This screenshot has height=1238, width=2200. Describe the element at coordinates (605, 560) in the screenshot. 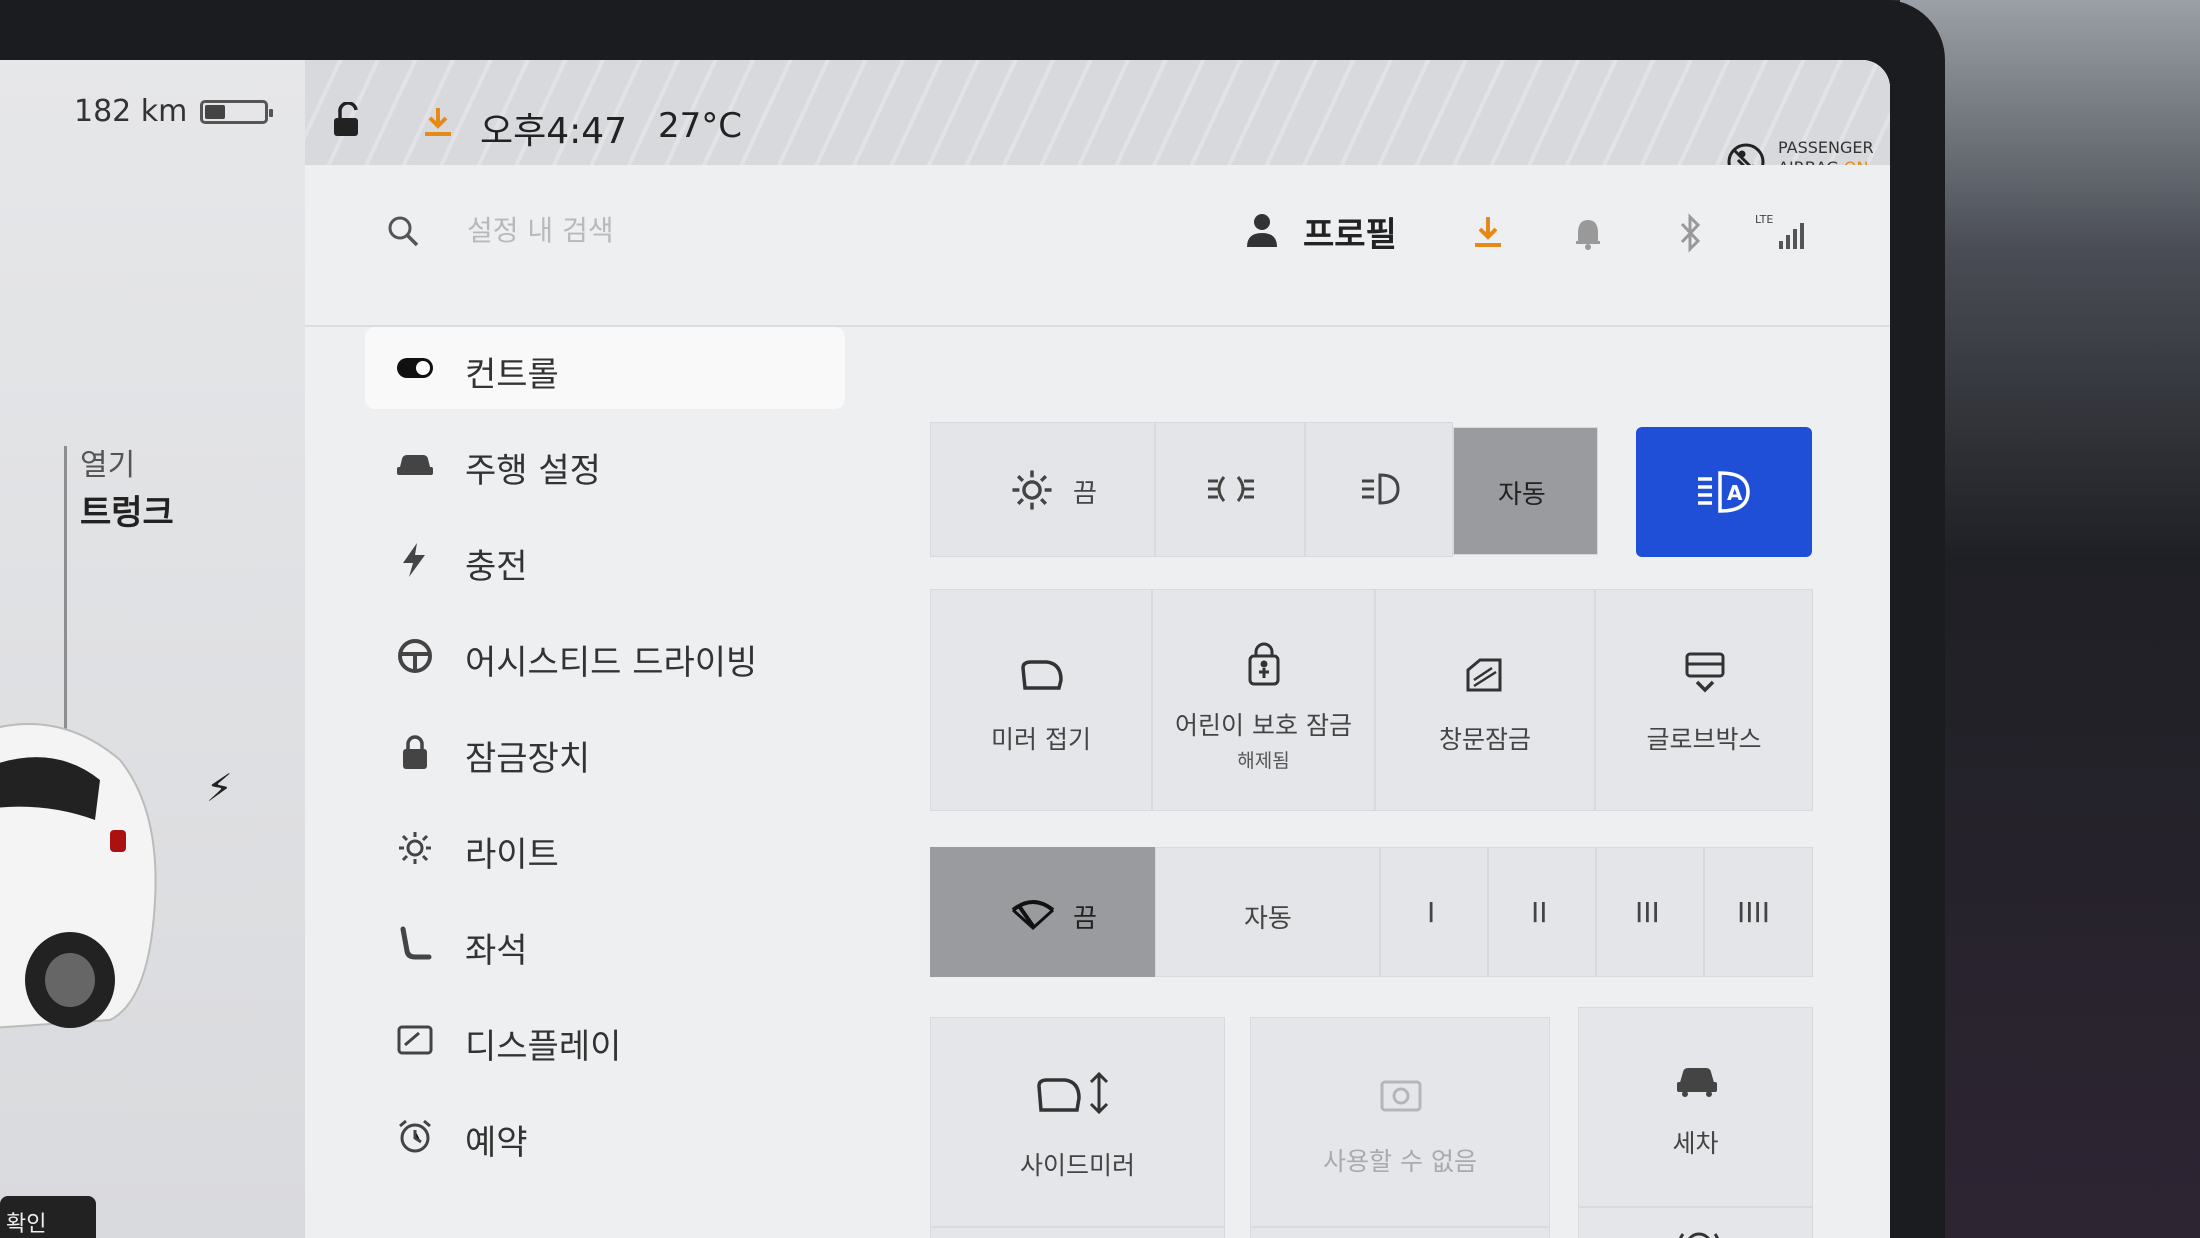

I see `sidebar-item-charging: 충전` at that location.